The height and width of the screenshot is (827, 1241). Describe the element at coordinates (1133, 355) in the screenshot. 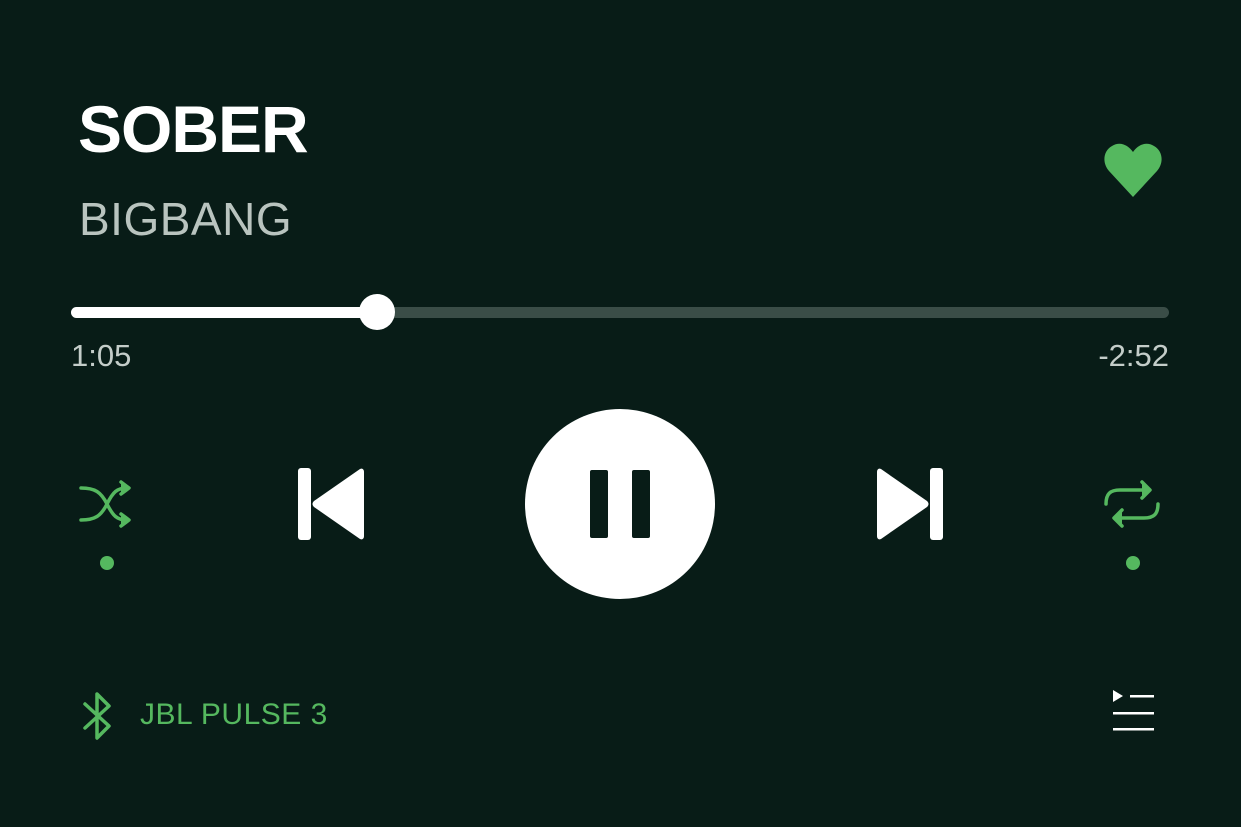

I see `remaining-time: -2:52` at that location.